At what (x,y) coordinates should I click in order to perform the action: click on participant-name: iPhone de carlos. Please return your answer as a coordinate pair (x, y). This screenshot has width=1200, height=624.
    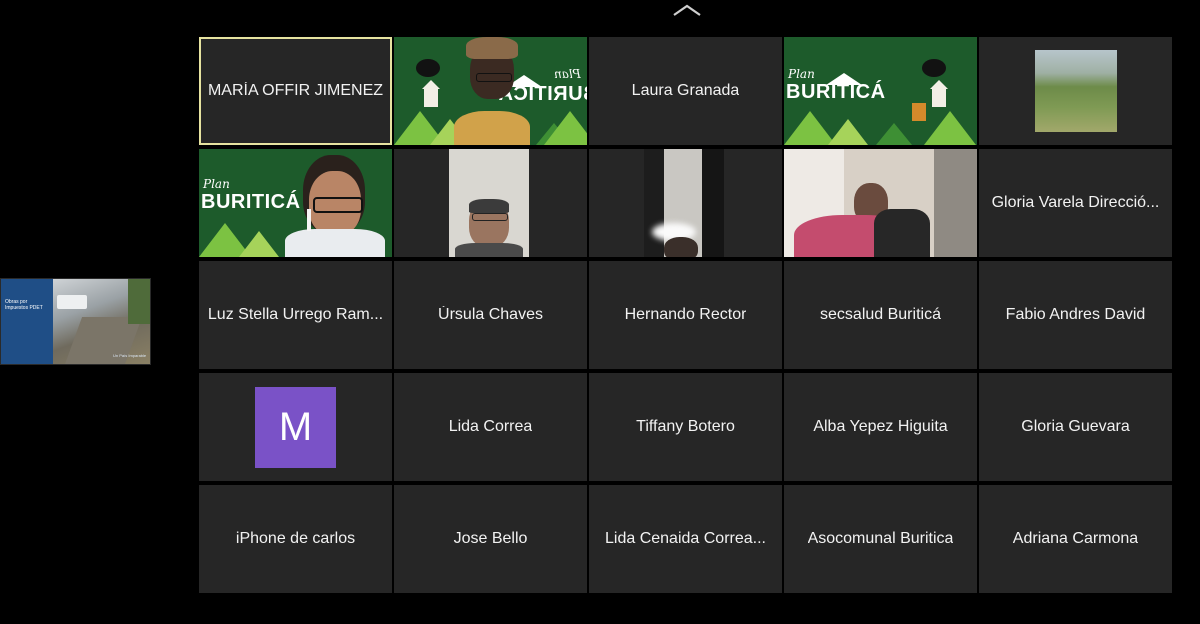
    Looking at the image, I should click on (295, 538).